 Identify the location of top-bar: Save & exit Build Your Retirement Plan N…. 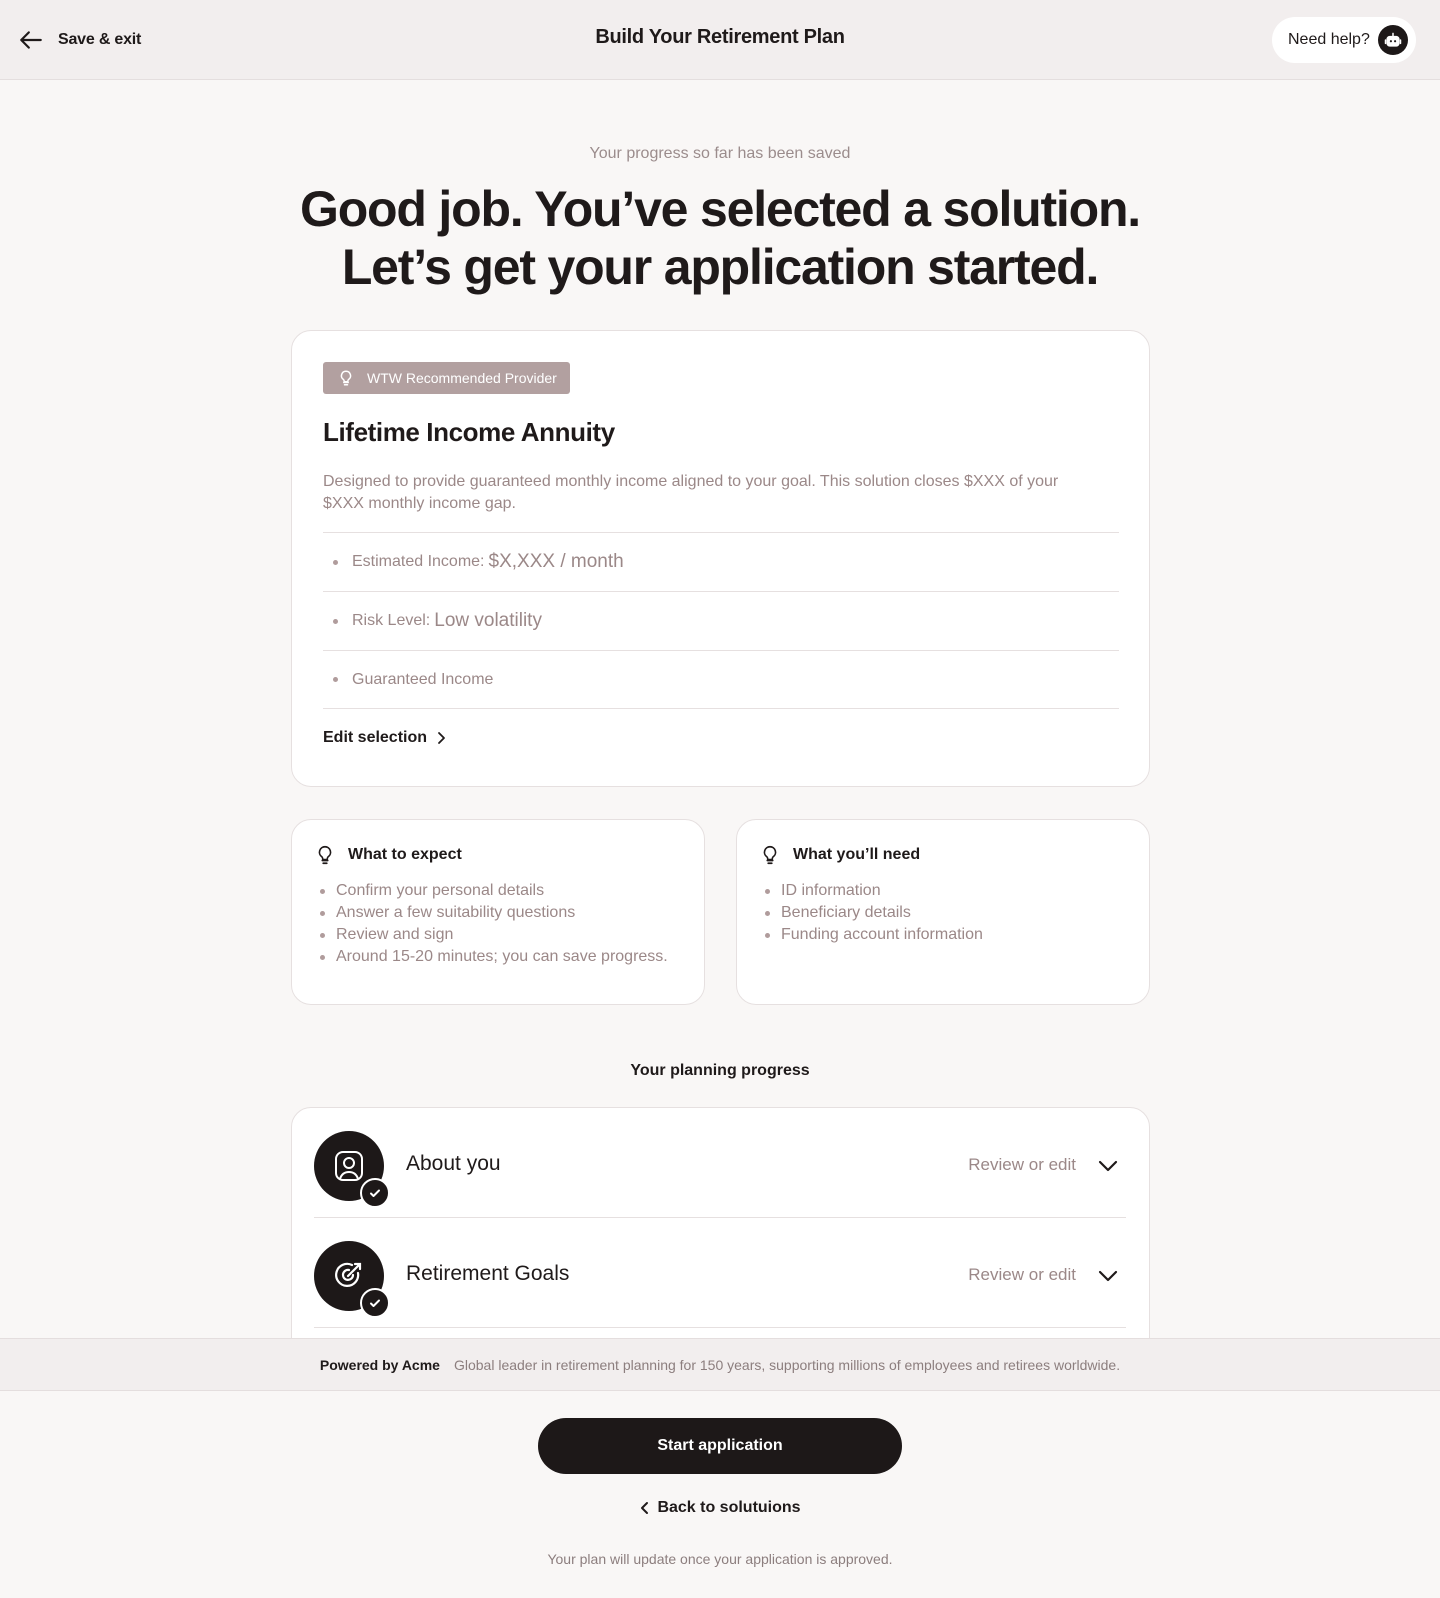
(720, 40).